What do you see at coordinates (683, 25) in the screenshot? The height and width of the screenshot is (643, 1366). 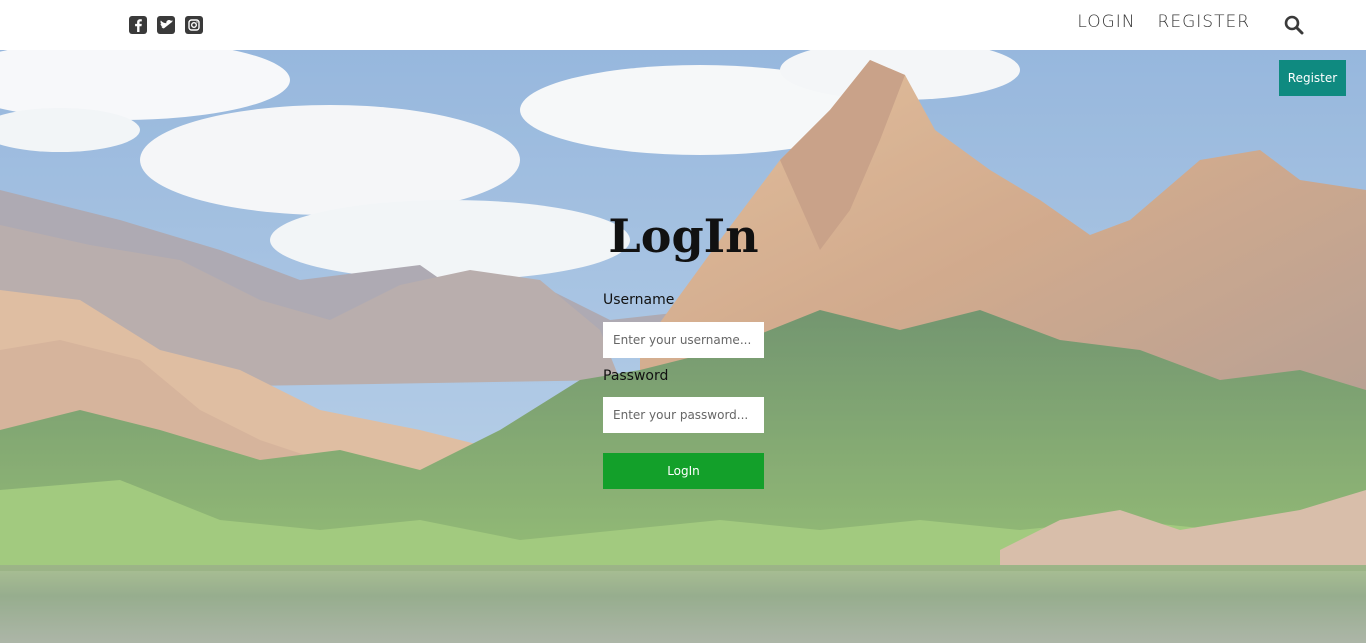 I see `top-navbar: LOGIN REGISTER` at bounding box center [683, 25].